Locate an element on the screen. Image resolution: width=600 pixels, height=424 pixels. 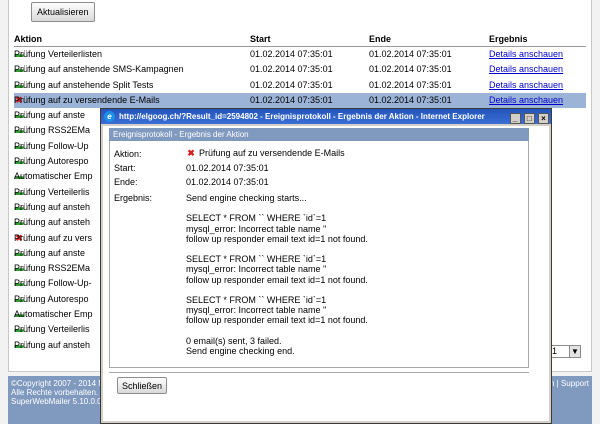
page-select-value: 1 is located at coordinates (555, 351).